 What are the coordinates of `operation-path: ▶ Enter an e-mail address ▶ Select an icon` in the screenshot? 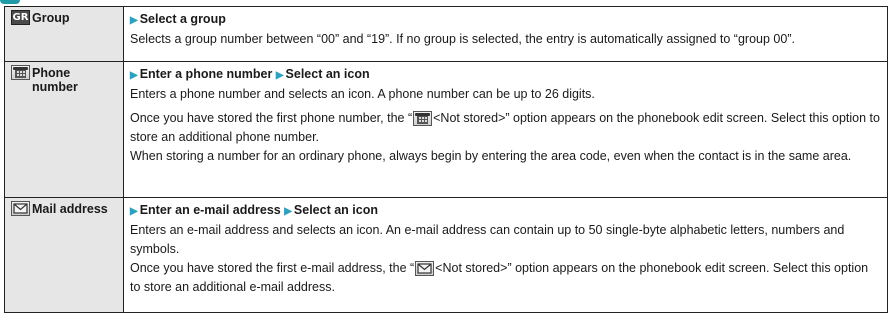 It's located at (505, 211).